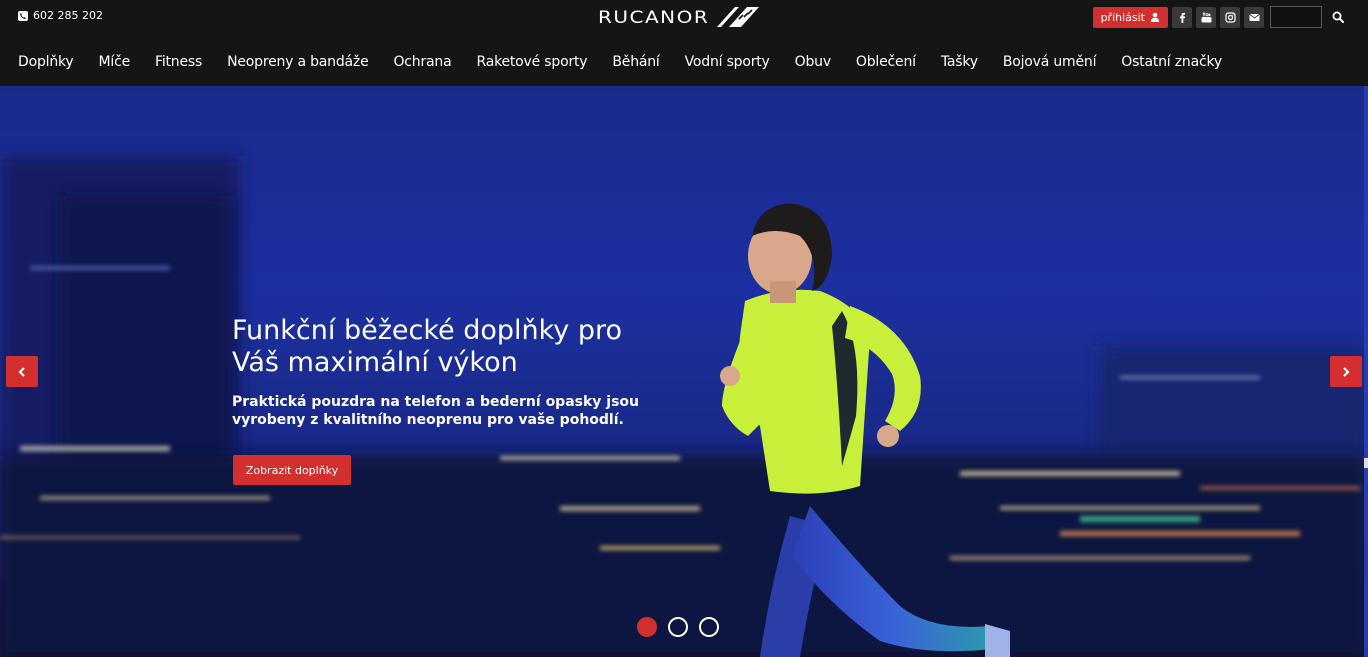  I want to click on carousel-next-button, so click(1346, 371).